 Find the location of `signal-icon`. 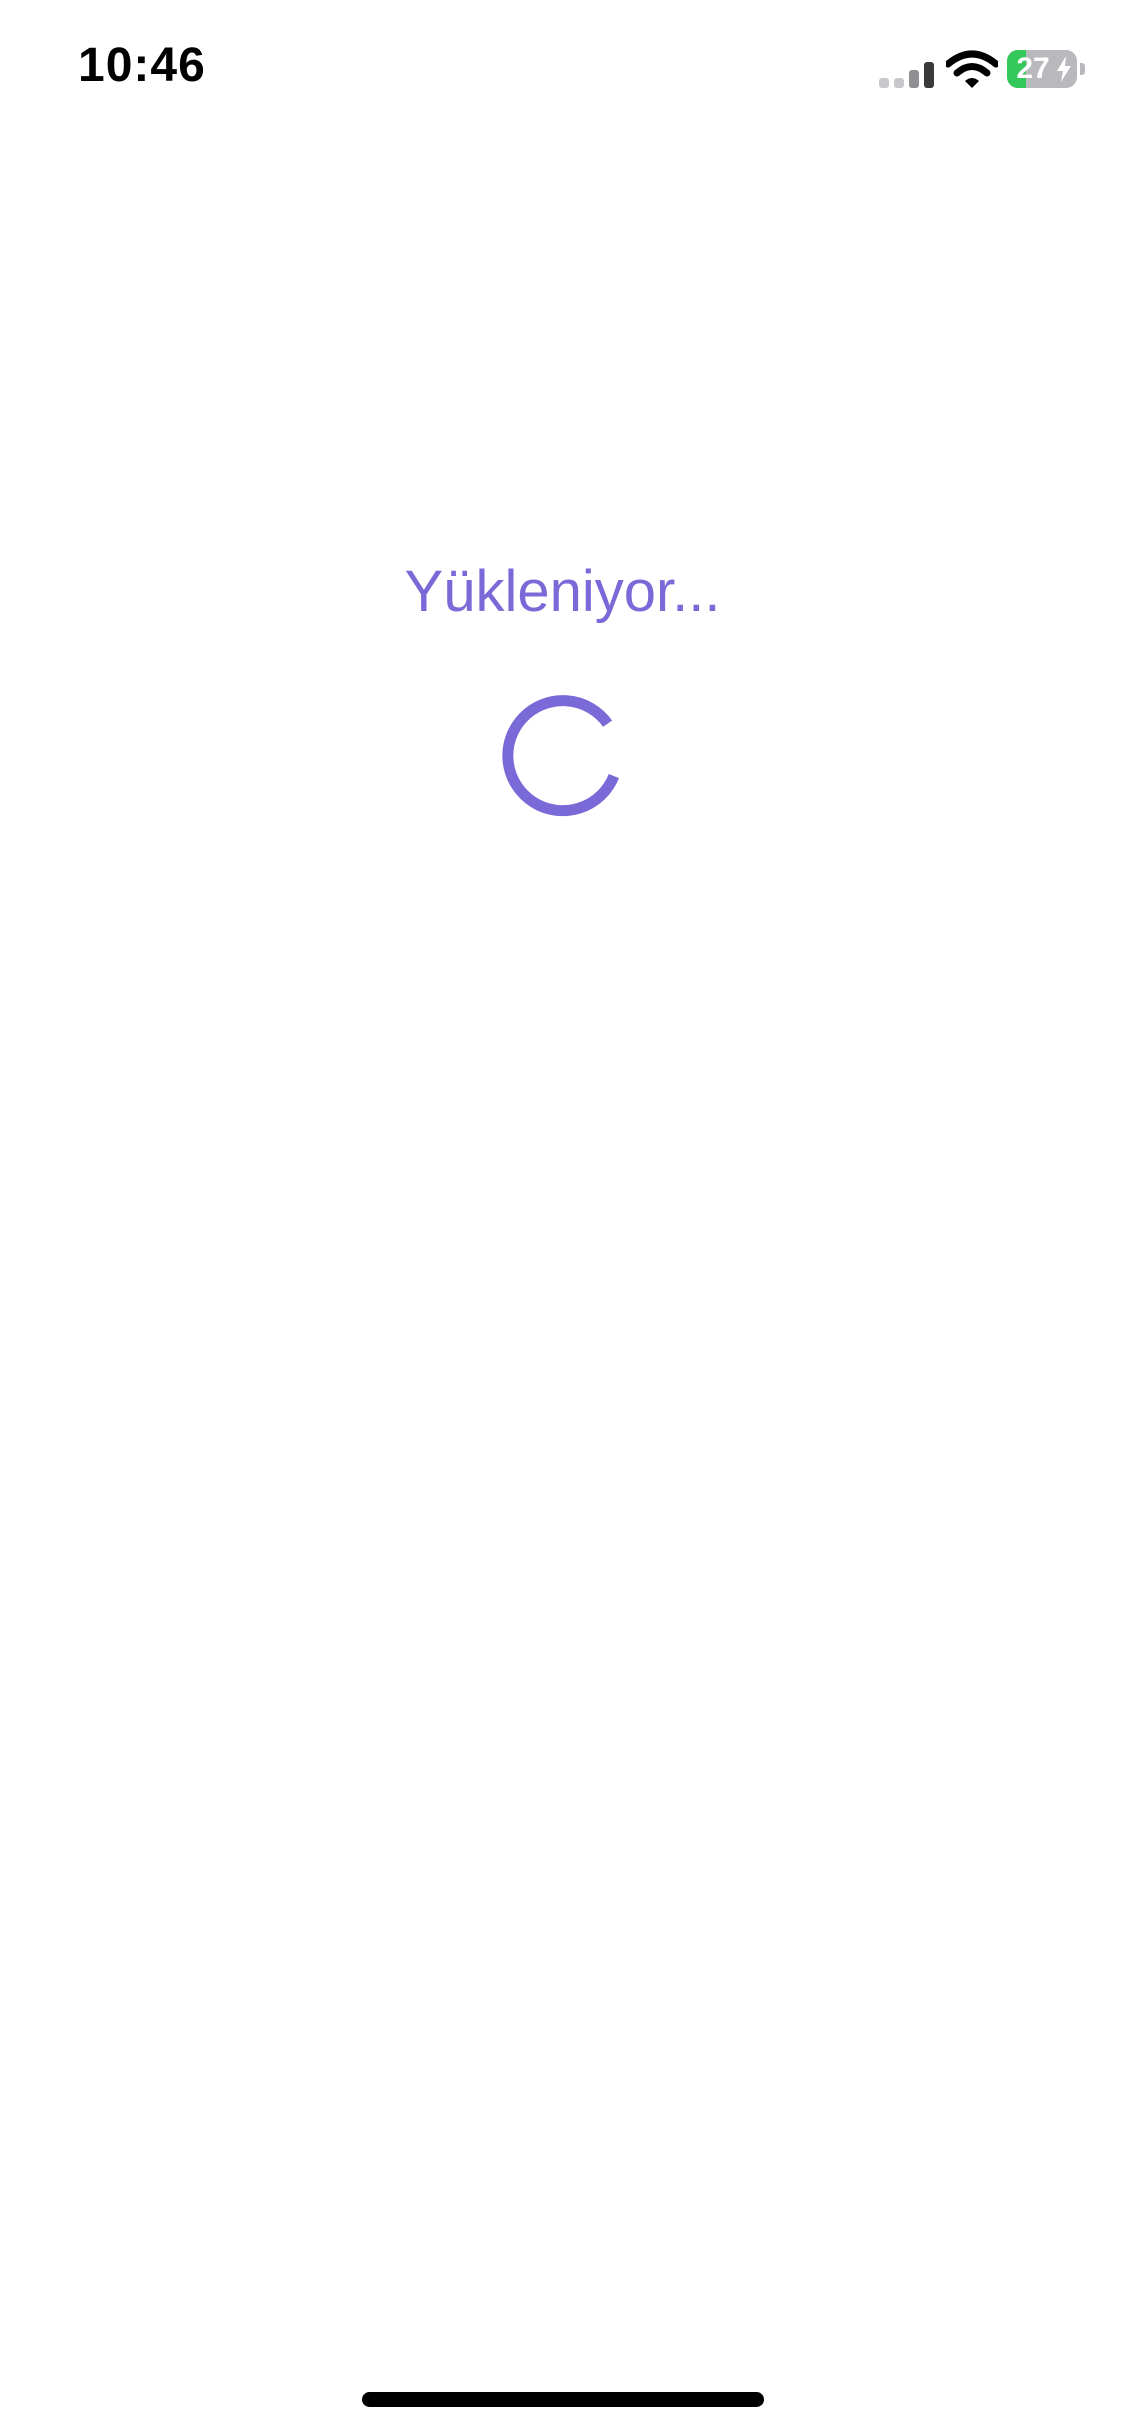

signal-icon is located at coordinates (906, 75).